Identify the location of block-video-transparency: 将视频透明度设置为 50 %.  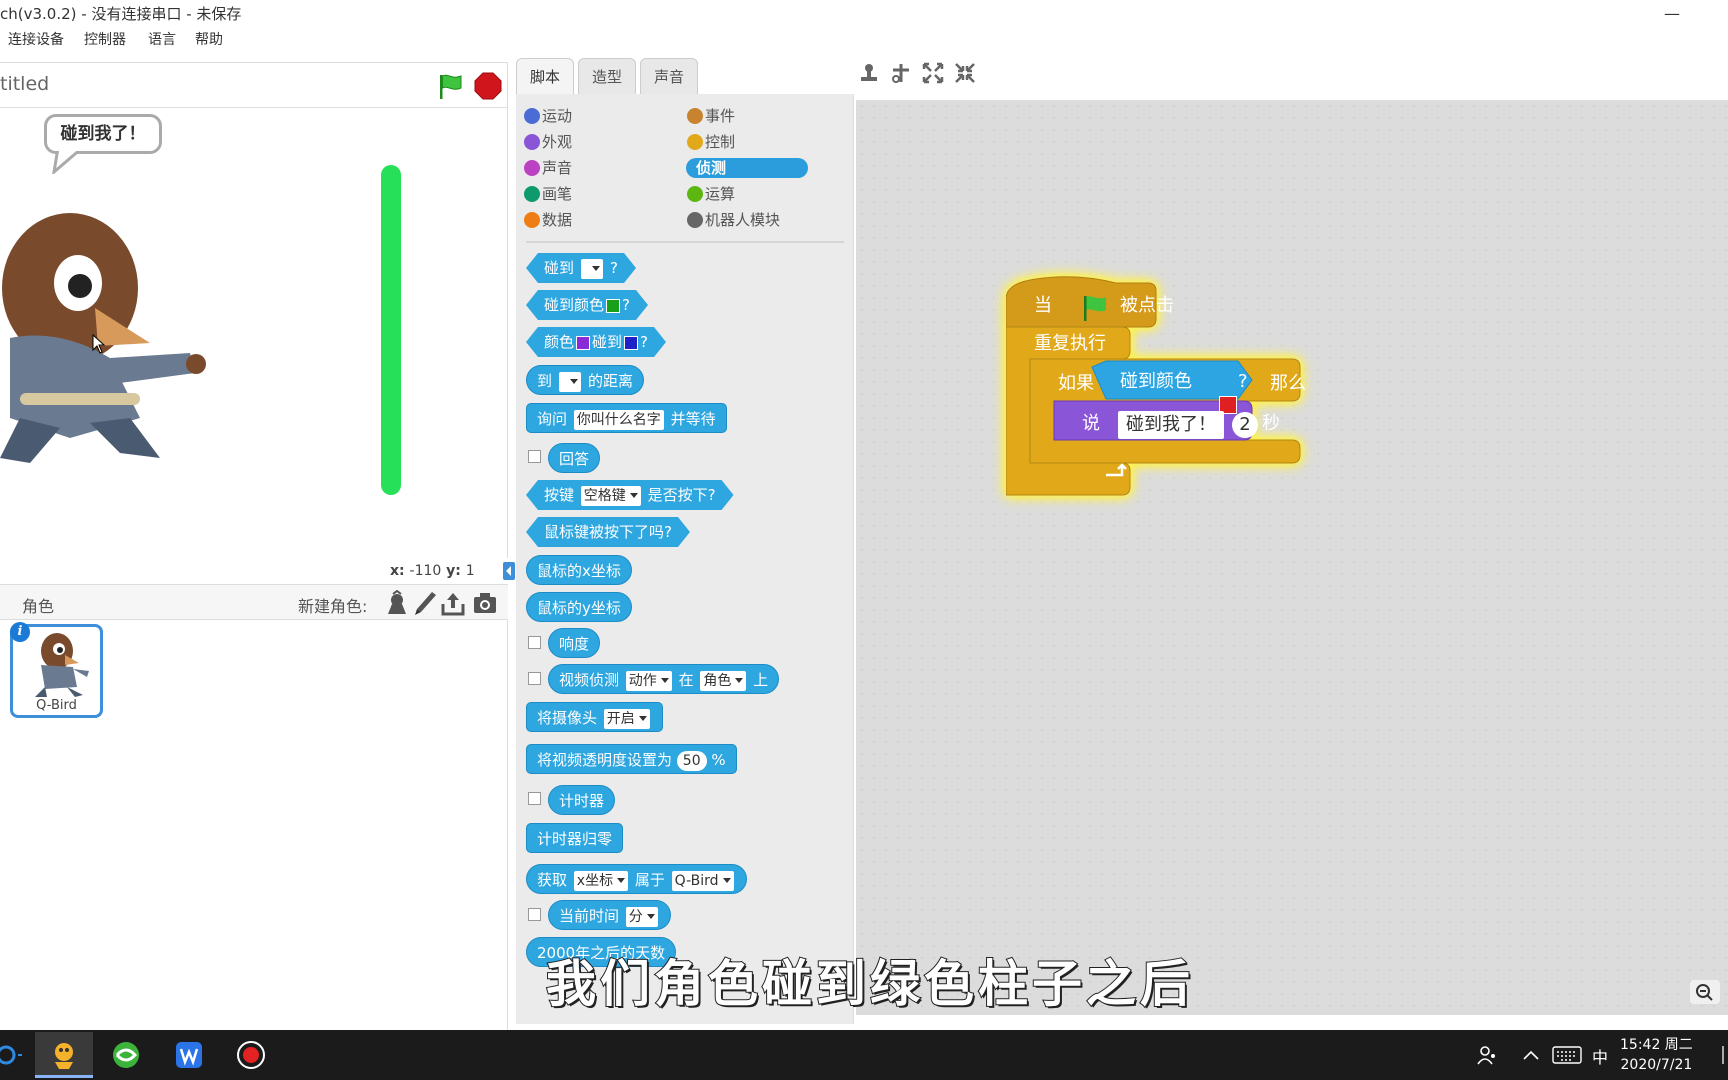
(631, 759).